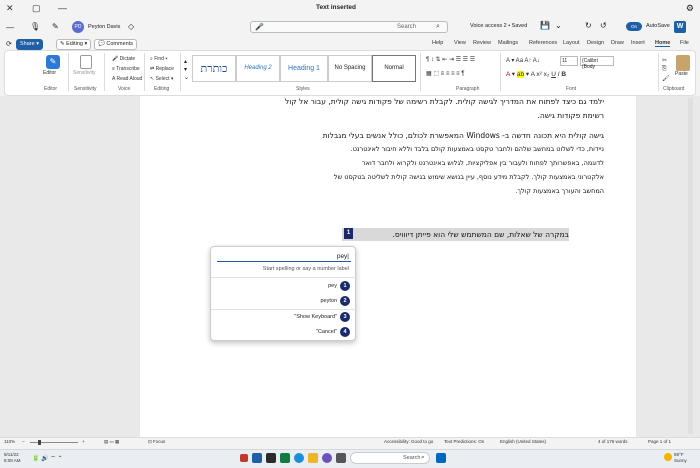 This screenshot has width=700, height=468. Describe the element at coordinates (53, 62) in the screenshot. I see `editor-icon: ✎` at that location.